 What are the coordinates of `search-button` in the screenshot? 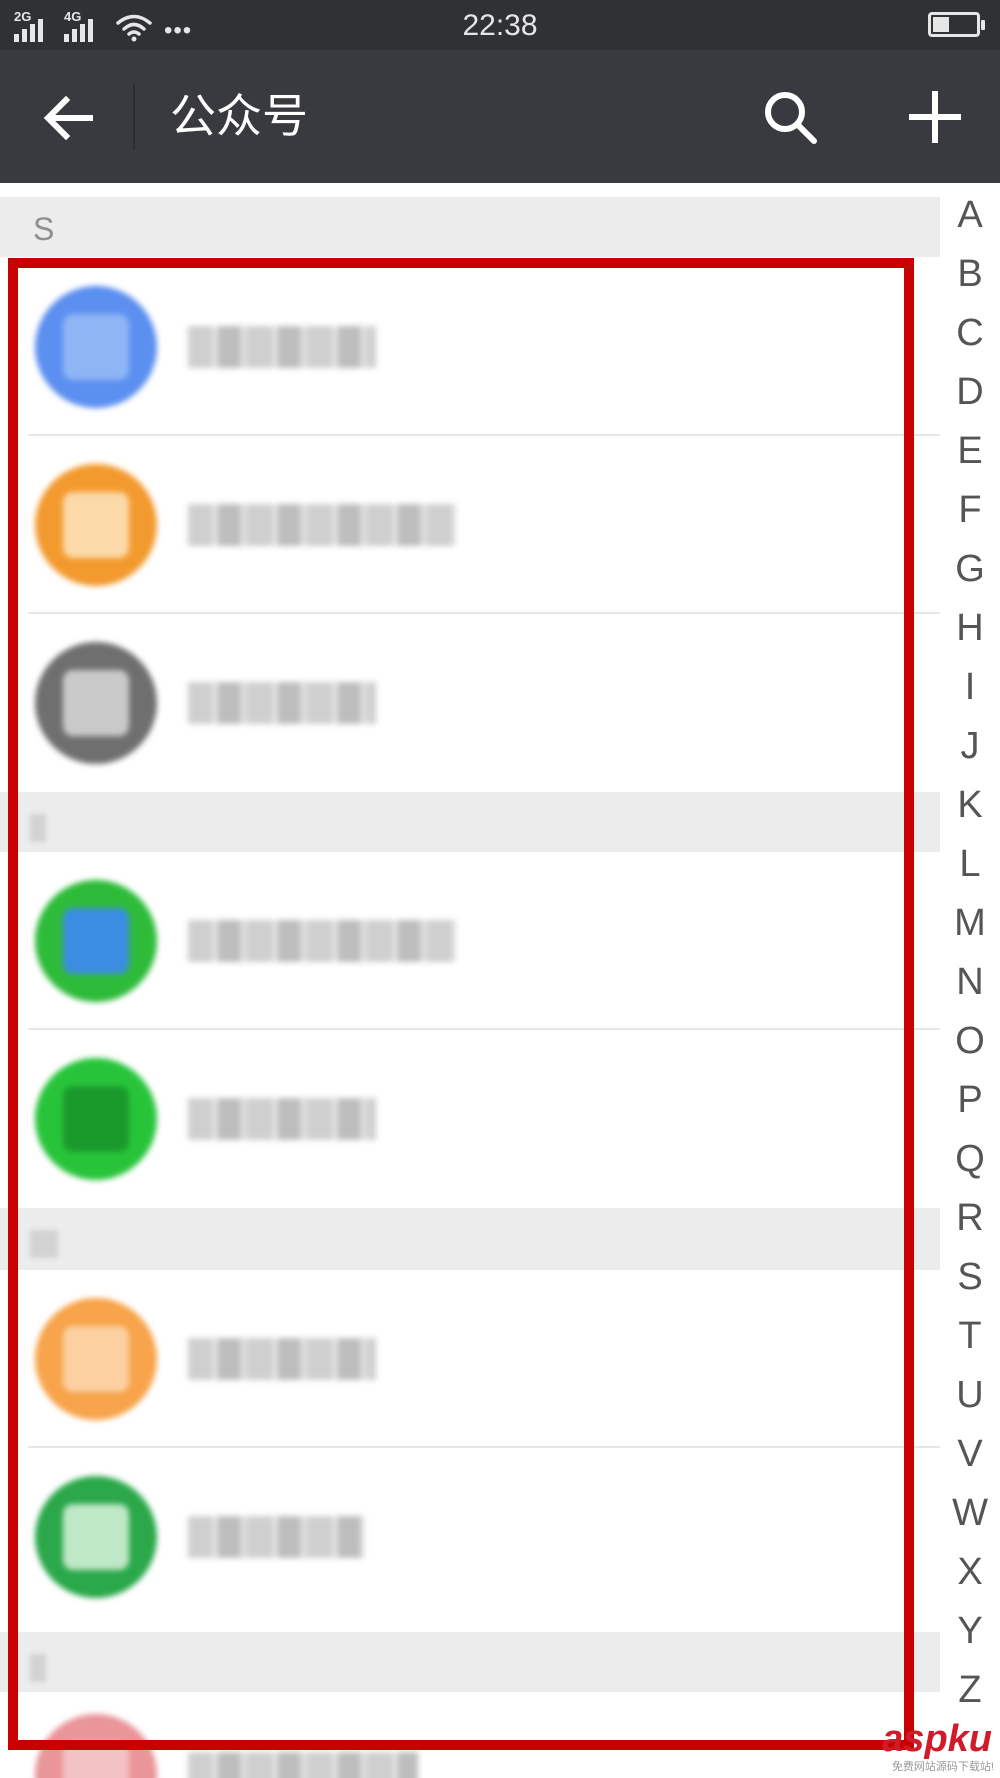 It's located at (790, 117).